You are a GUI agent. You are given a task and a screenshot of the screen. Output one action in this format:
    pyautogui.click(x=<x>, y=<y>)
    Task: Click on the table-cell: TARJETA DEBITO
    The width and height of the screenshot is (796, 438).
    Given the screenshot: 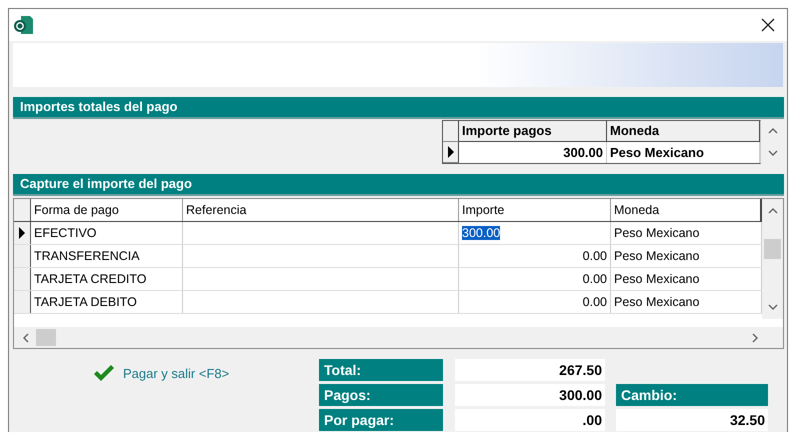 What is the action you would take?
    pyautogui.click(x=107, y=302)
    